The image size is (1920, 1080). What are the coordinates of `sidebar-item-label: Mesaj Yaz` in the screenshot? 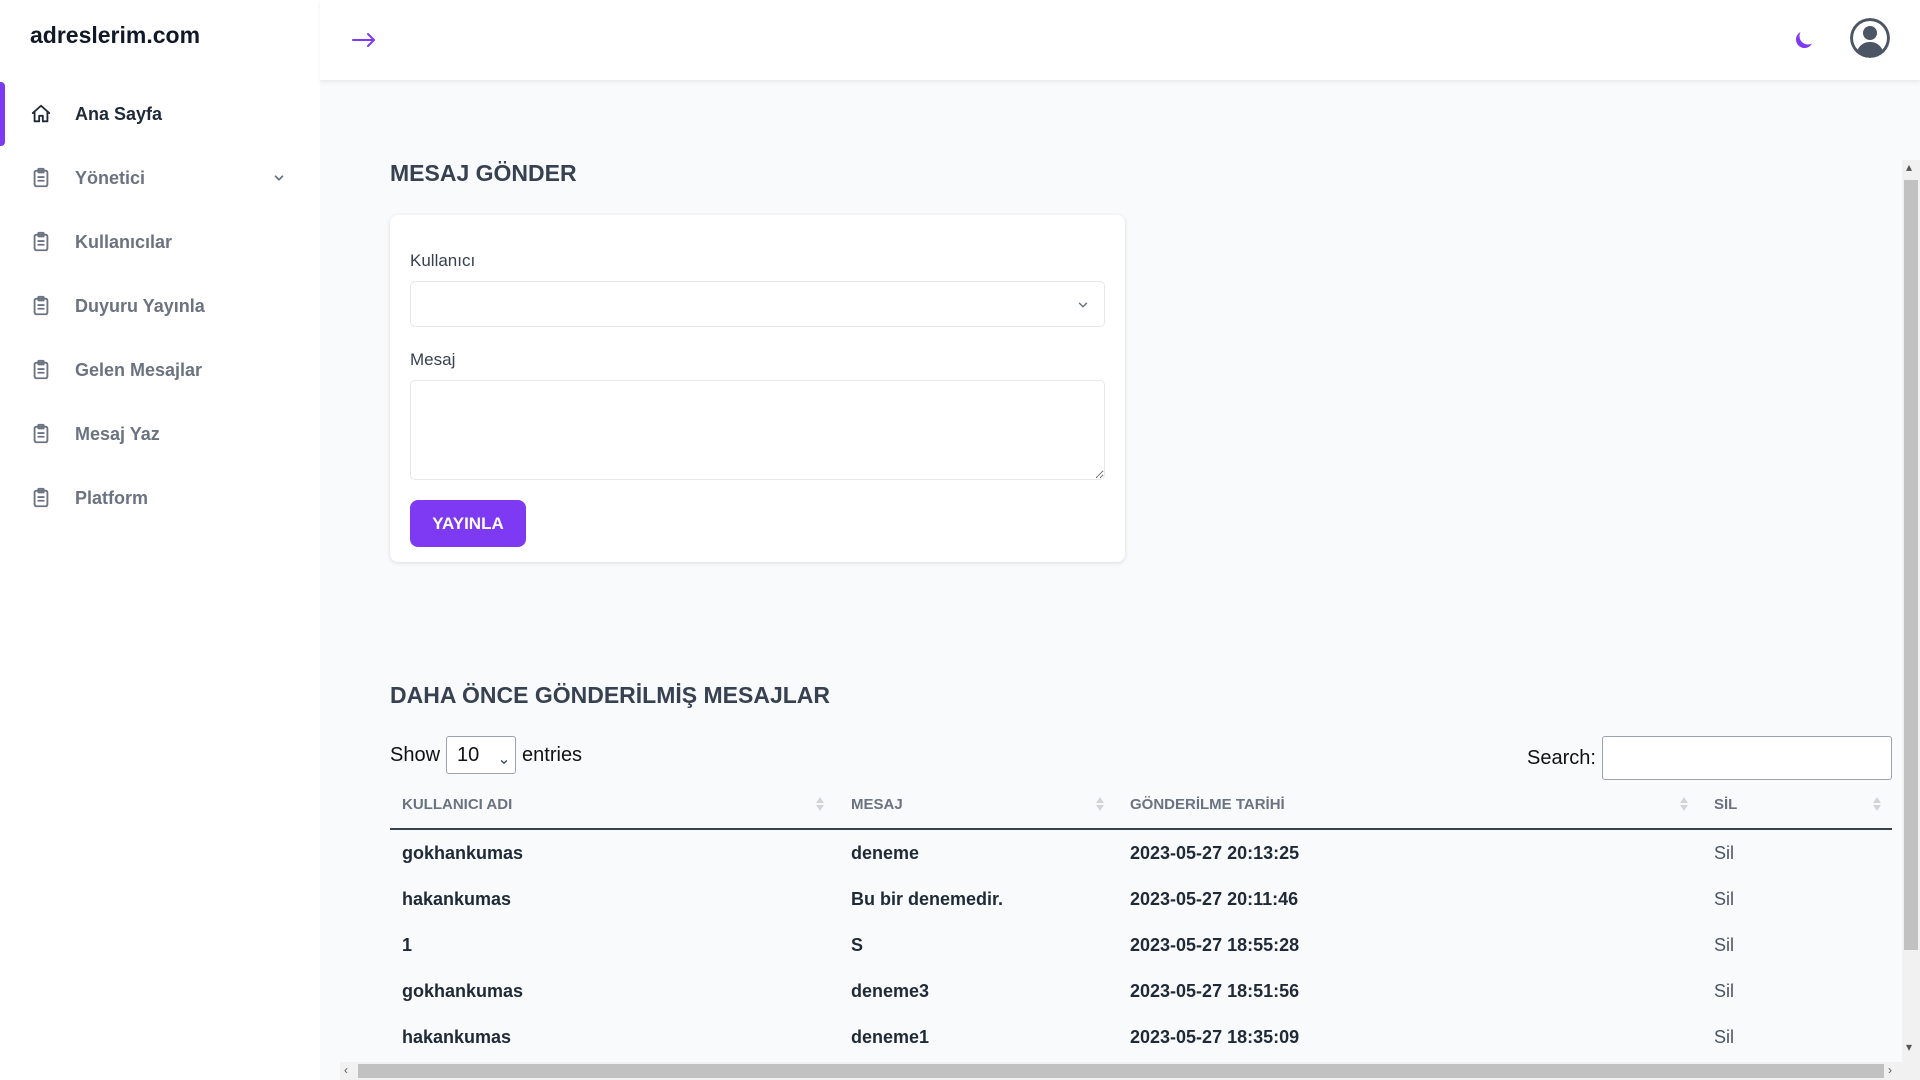 It's located at (117, 433).